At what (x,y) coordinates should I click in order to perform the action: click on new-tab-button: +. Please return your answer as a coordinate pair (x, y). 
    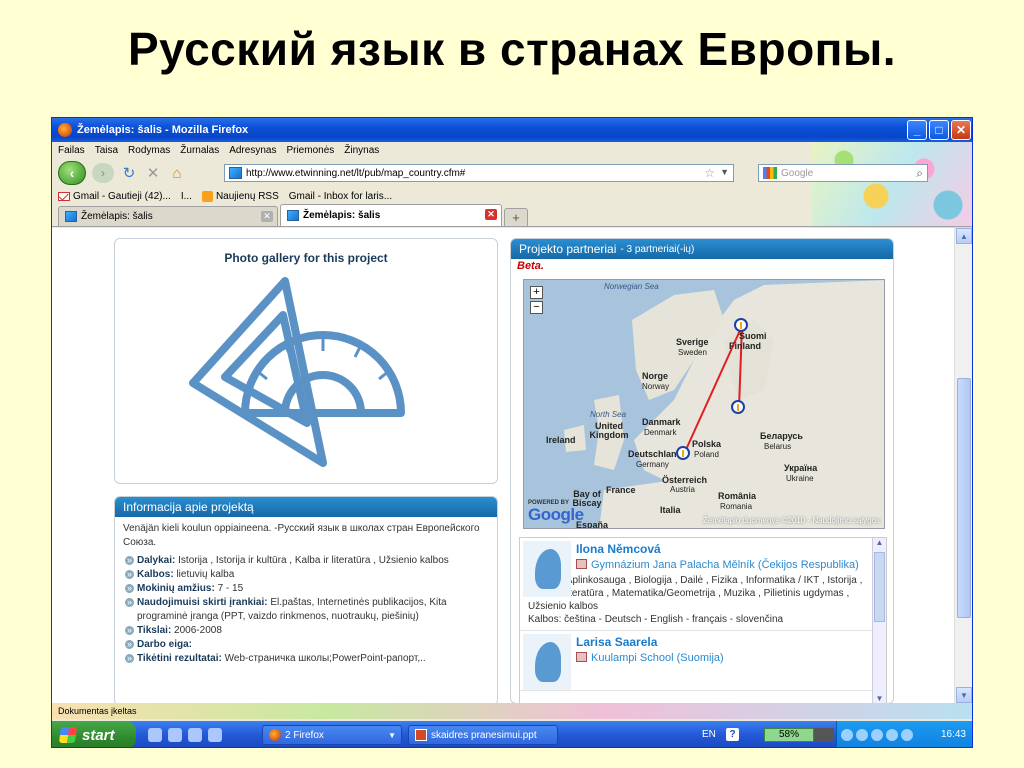
    Looking at the image, I should click on (516, 217).